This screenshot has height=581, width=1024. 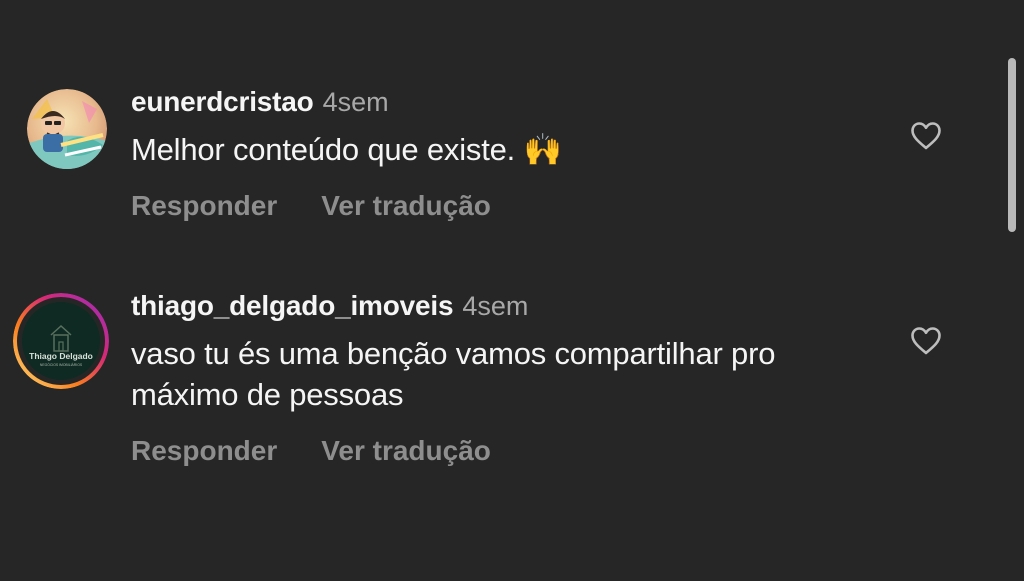 I want to click on avatar-image: Thiago Delgado NEGÓCIOS IMOBILIÁRIOS, so click(x=61, y=341).